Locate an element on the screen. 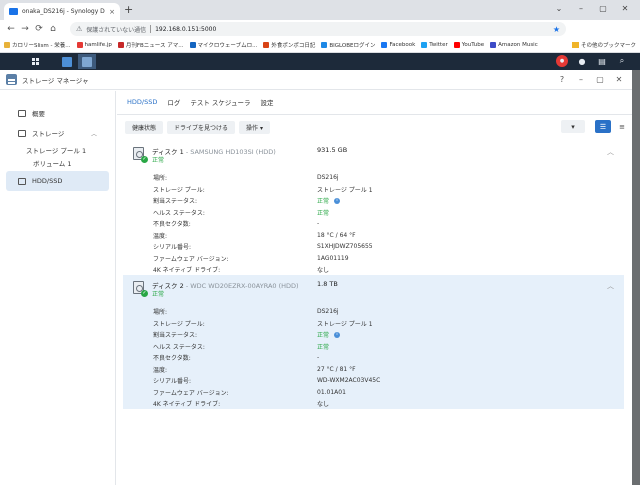 The image size is (640, 485). detail-row: ストレージ プール: ストレージ プール 1 is located at coordinates (263, 190).